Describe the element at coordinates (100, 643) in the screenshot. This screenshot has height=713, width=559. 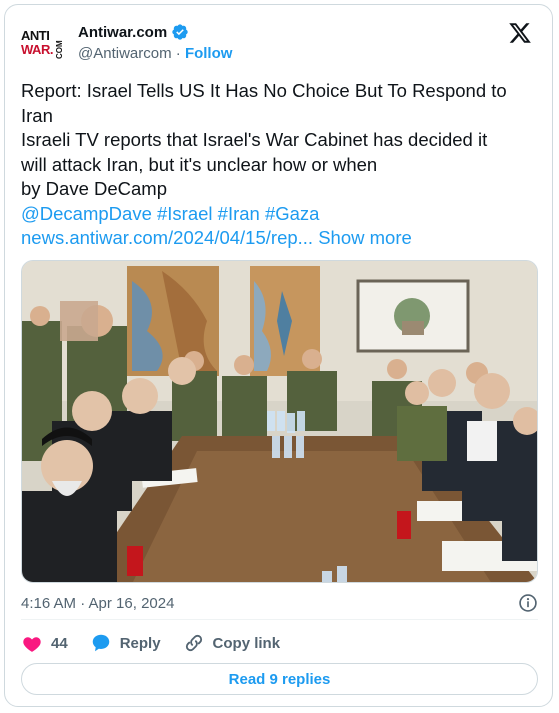
I see `reply-bubble-icon` at that location.